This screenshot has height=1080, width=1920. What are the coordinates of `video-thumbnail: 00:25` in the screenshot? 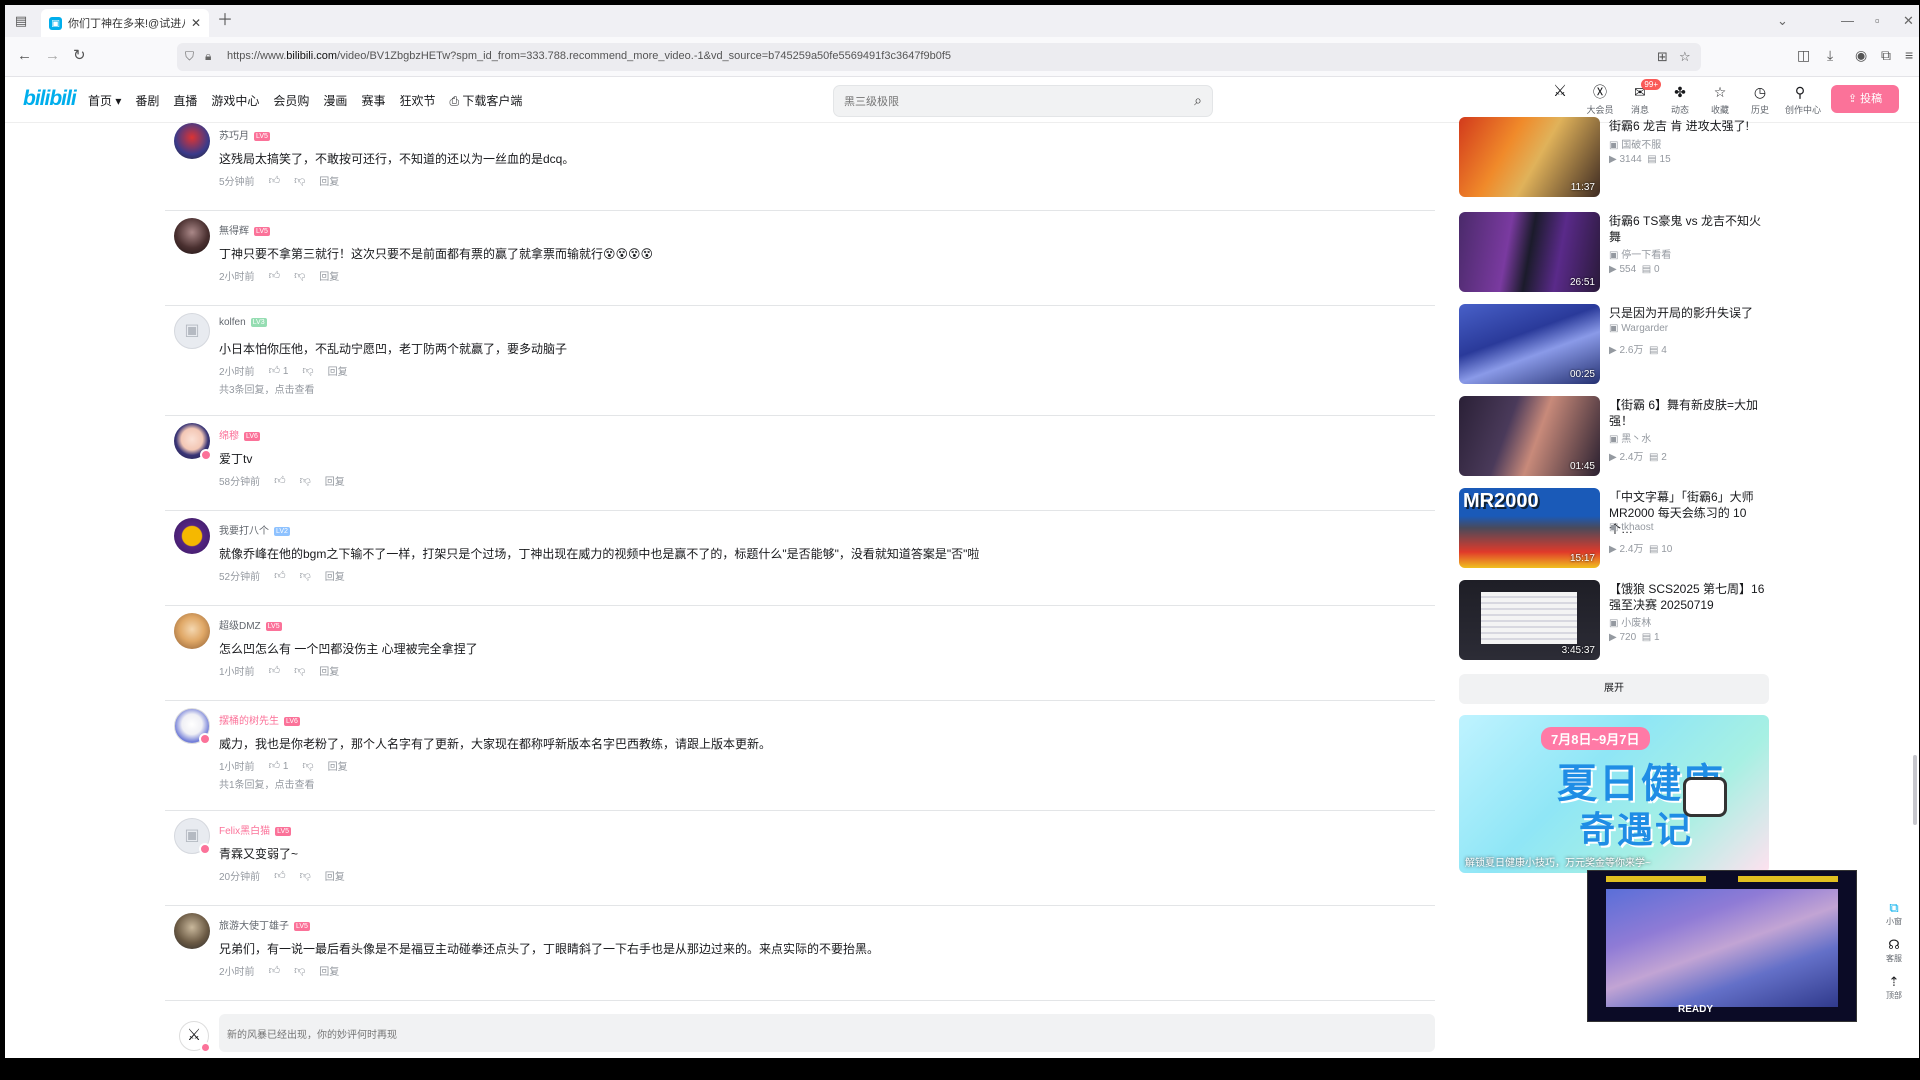 It's located at (1529, 344).